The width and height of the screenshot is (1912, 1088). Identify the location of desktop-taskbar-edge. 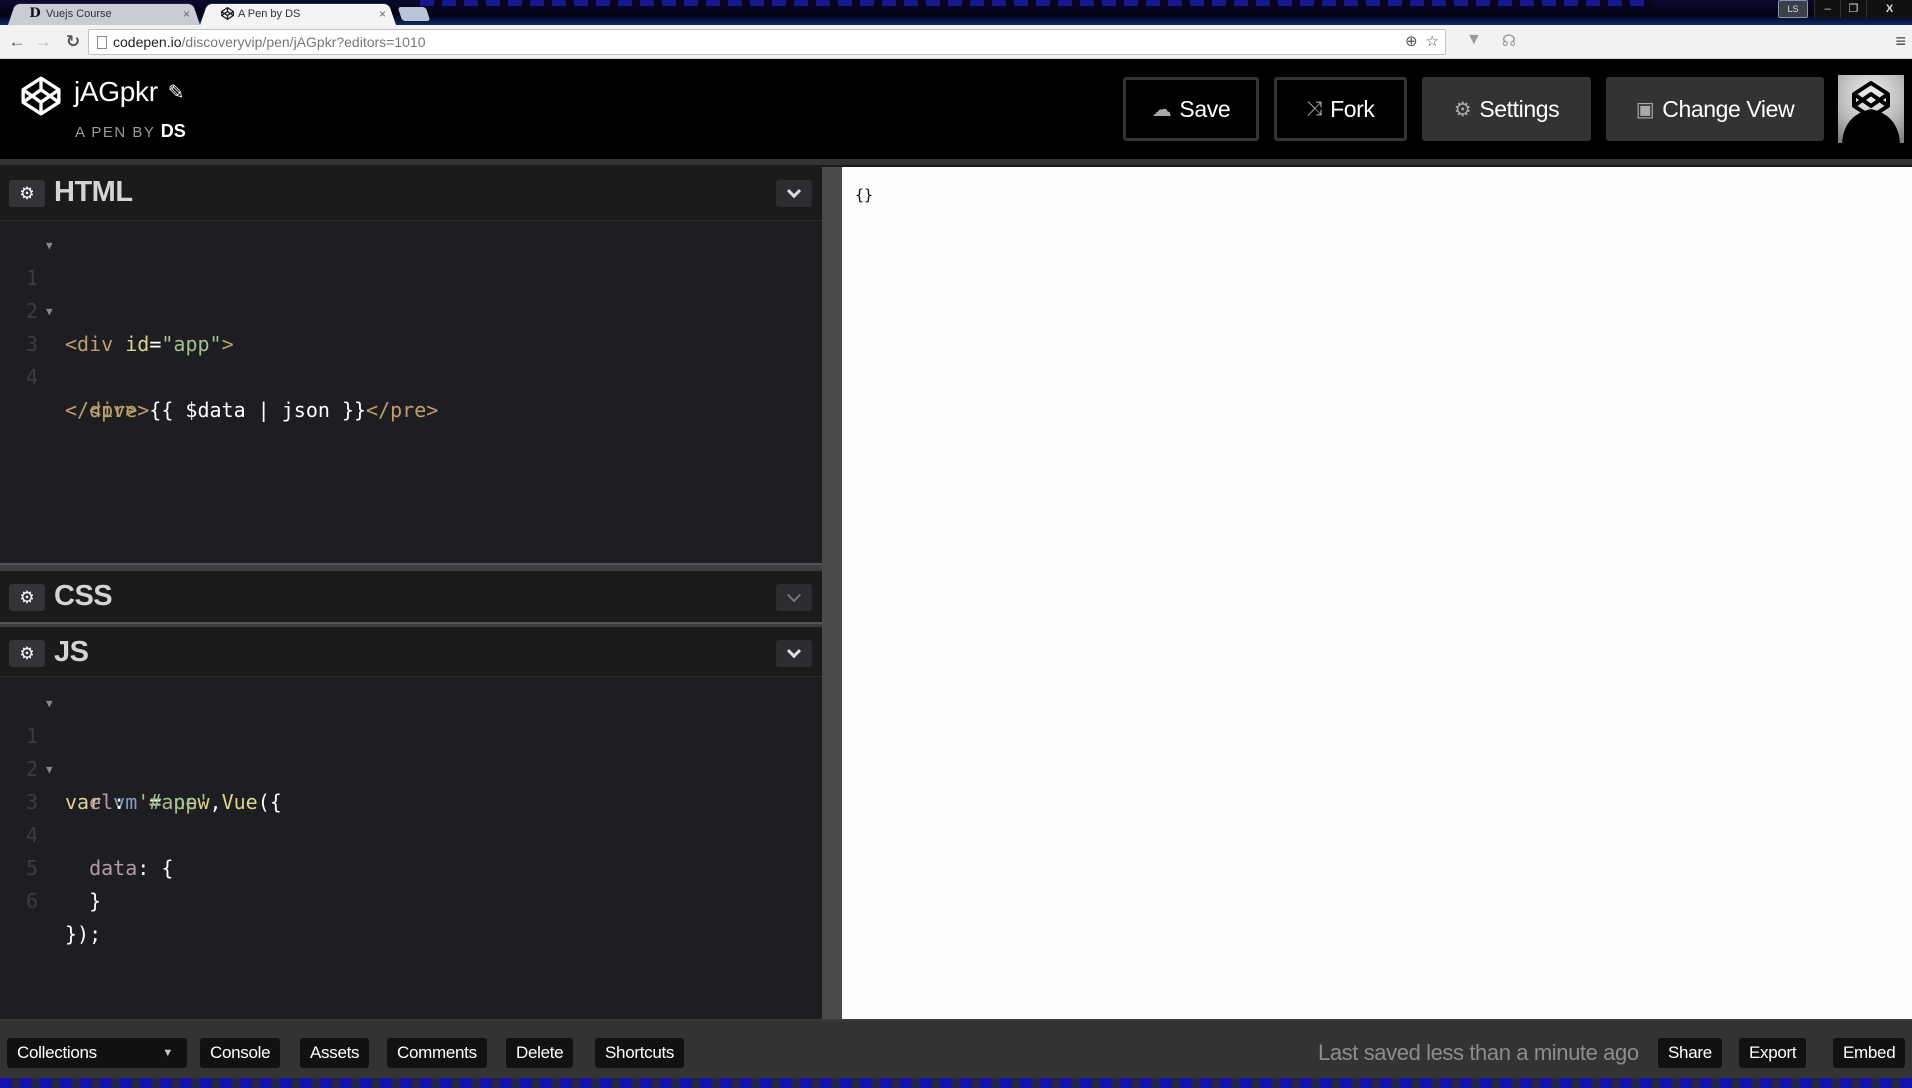
(956, 1083).